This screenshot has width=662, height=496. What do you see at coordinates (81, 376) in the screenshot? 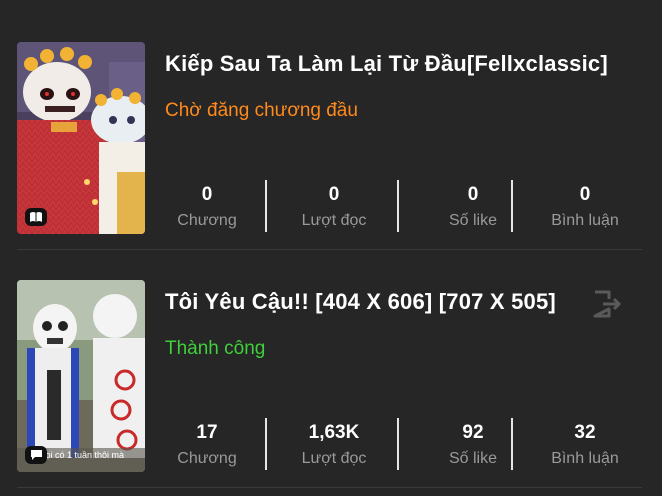
I see `story-cover-image: Mọi có 1 tuần thôi mà` at bounding box center [81, 376].